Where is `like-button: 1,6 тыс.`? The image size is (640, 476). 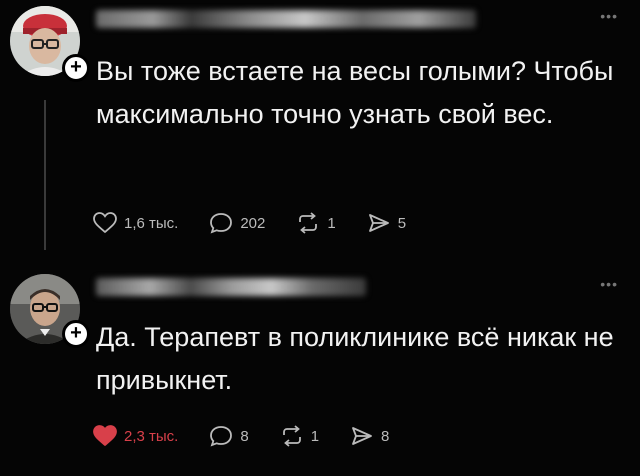 like-button: 1,6 тыс. is located at coordinates (135, 223).